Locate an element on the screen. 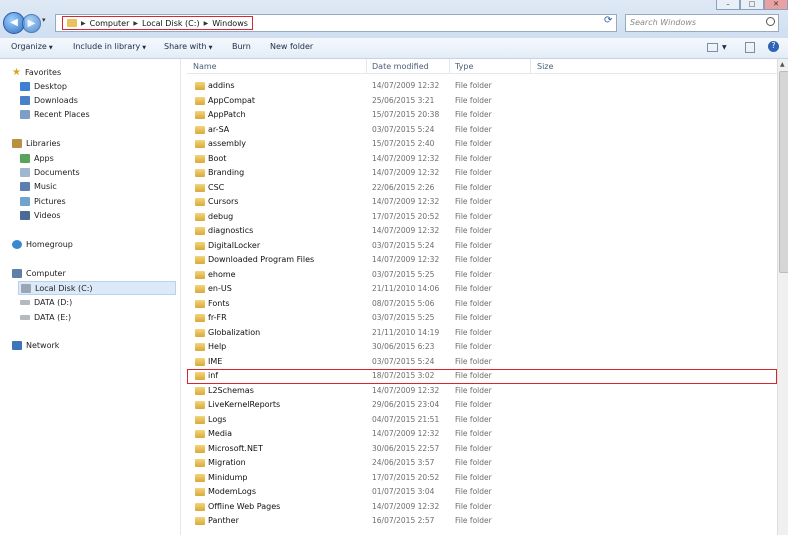  file-name: diagnostics is located at coordinates (231, 230).